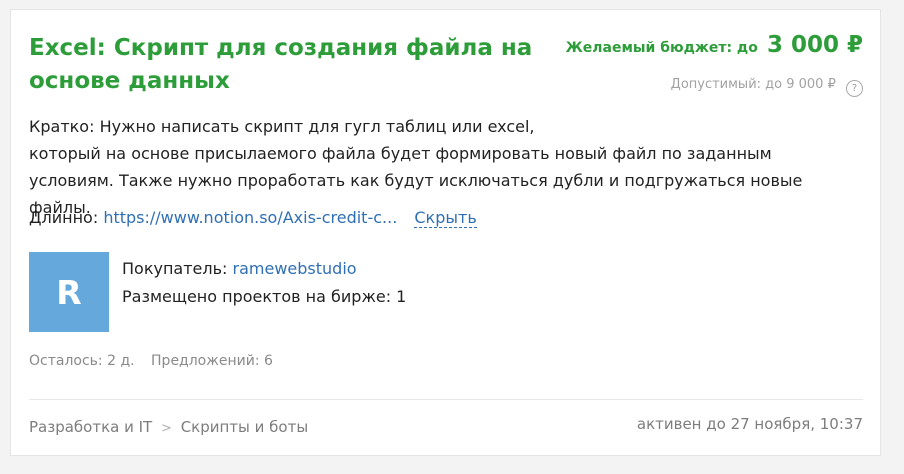 This screenshot has height=474, width=904. Describe the element at coordinates (749, 424) in the screenshot. I see `active-until: активен до 27 ноября, 10:37` at that location.